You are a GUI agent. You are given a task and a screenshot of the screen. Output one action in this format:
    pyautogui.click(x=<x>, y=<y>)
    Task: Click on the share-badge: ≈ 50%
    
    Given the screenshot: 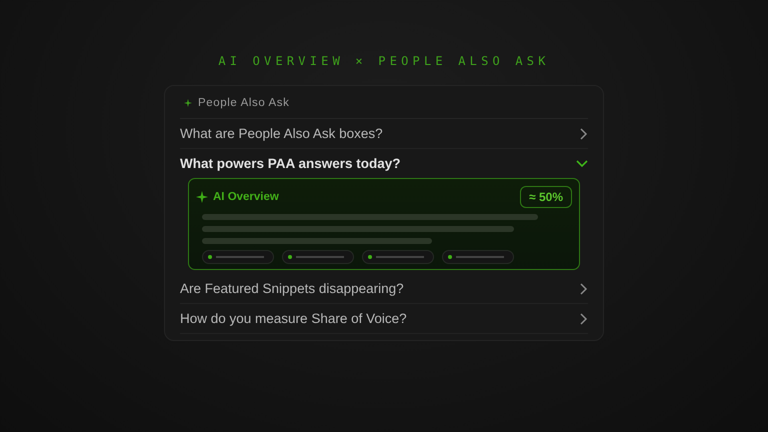 What is the action you would take?
    pyautogui.click(x=546, y=197)
    